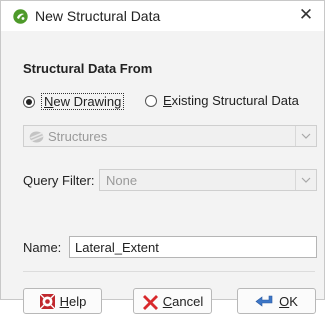  Describe the element at coordinates (150, 301) in the screenshot. I see `cancel-x-icon` at that location.